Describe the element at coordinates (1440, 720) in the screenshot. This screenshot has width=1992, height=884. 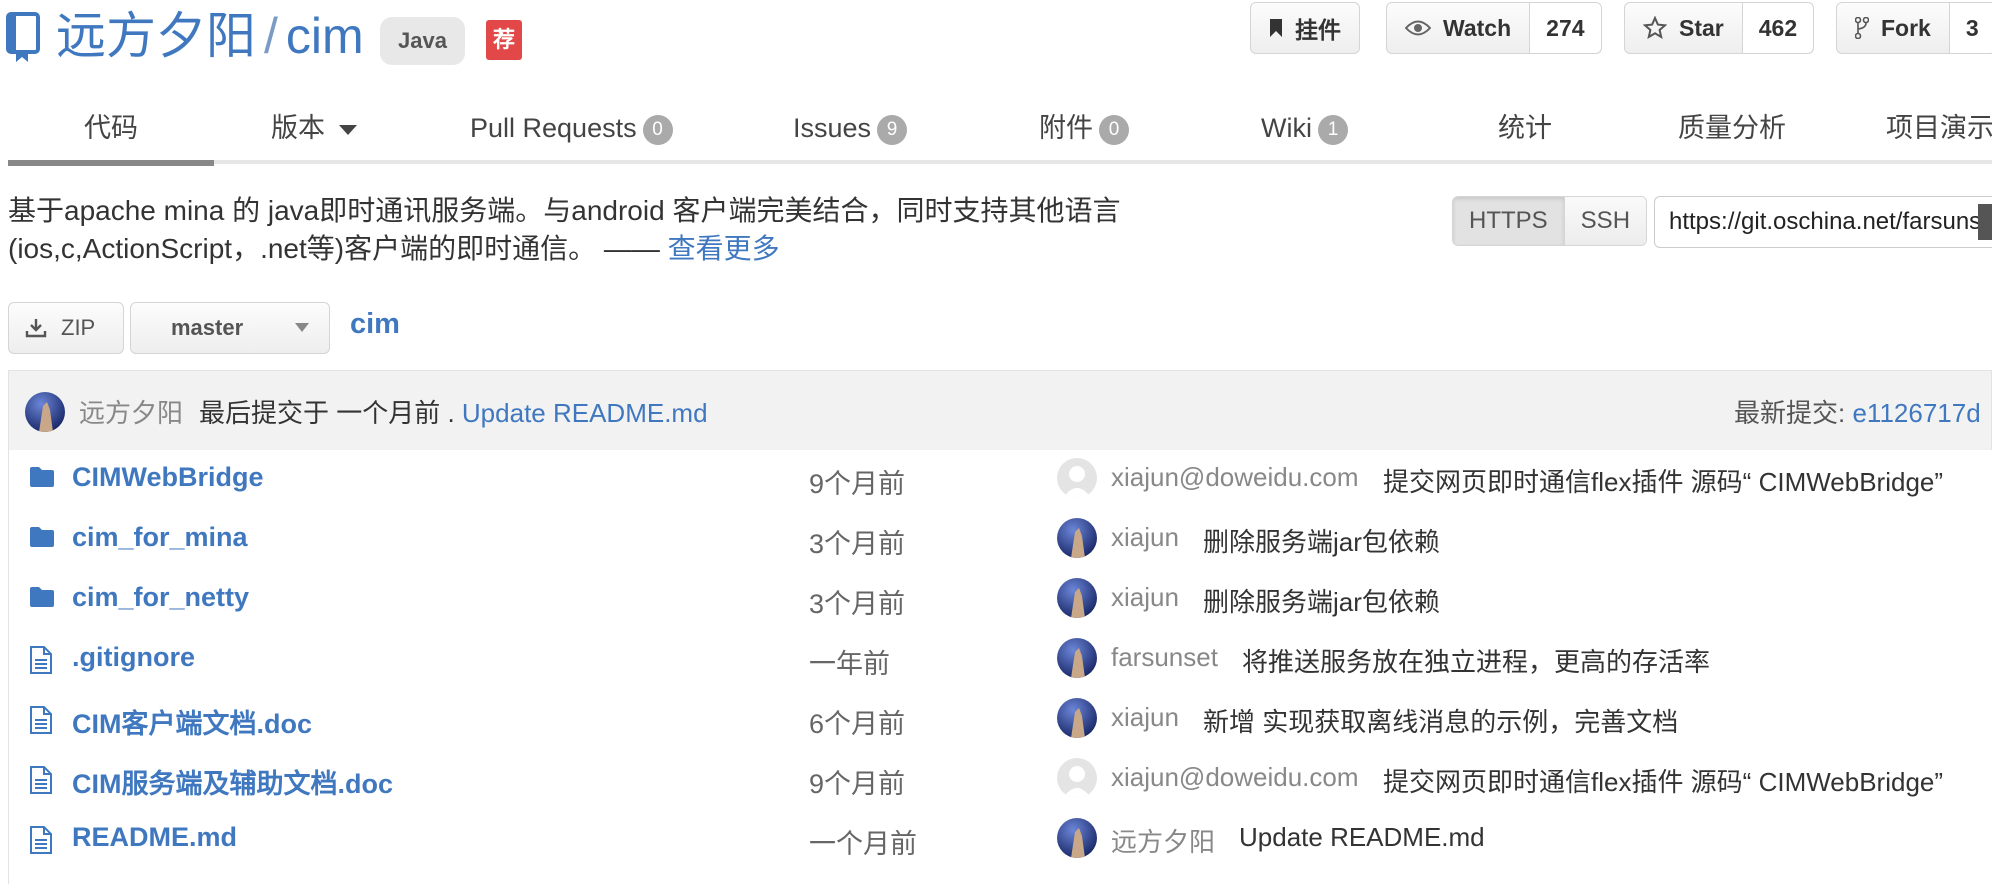
I see `commit-message-link: 新增 实现获取离线消息的示例，完善文档` at that location.